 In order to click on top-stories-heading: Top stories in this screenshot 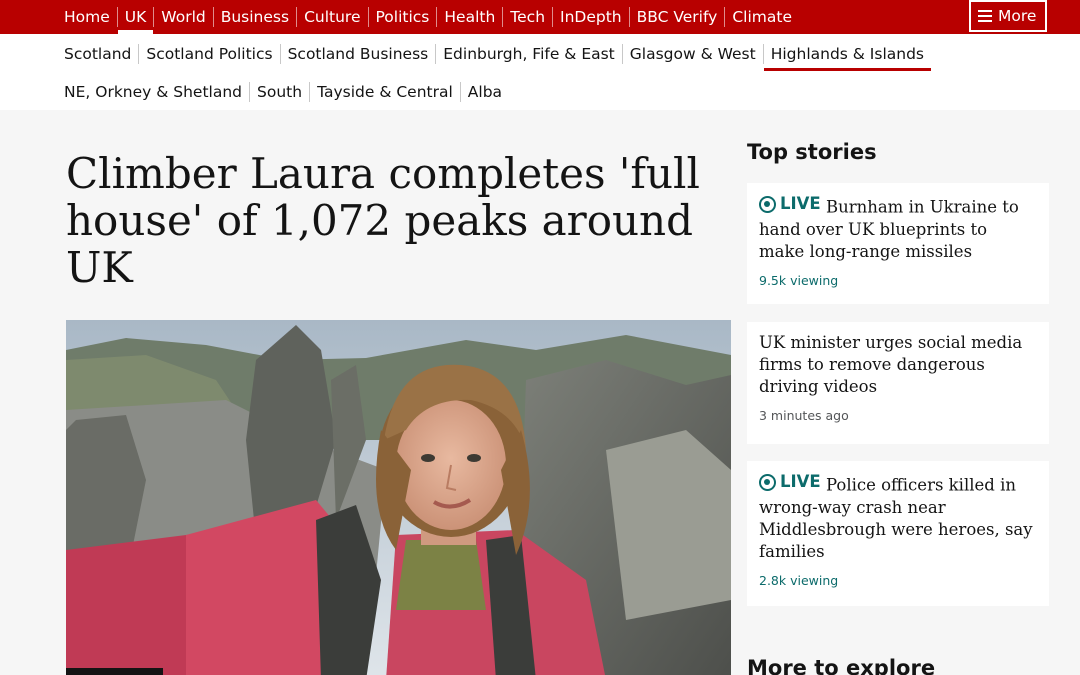, I will do `click(812, 152)`.